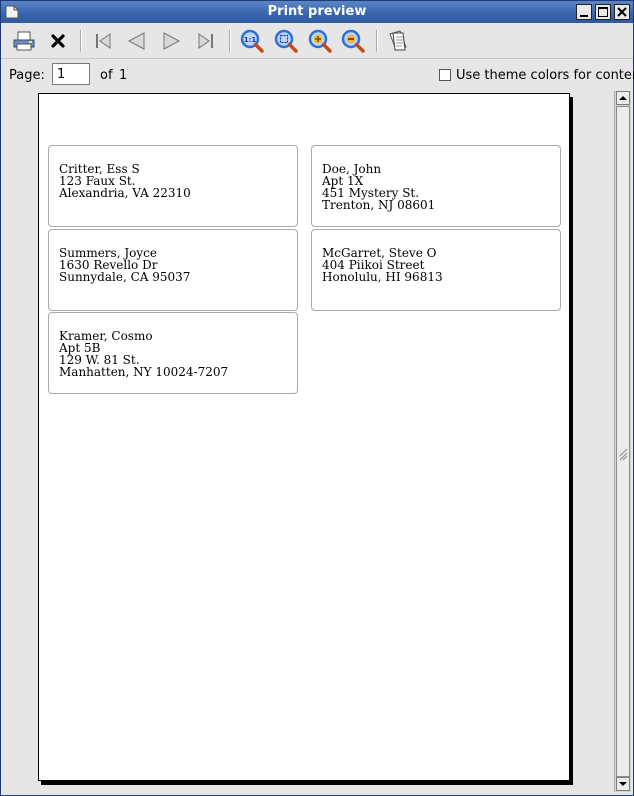  Describe the element at coordinates (123, 75) in the screenshot. I see `total-pages-label: 1` at that location.